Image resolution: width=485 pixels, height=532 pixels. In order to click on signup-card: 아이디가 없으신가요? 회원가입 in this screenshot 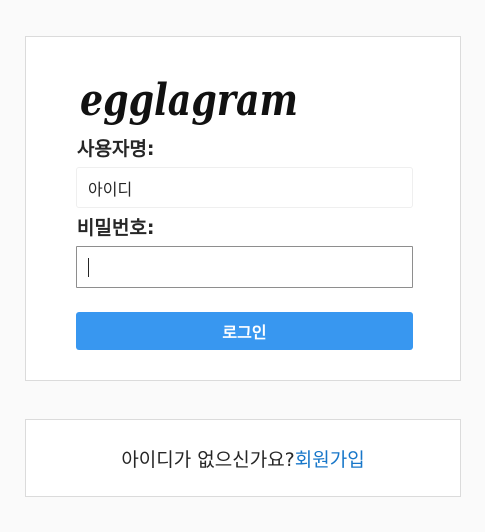, I will do `click(243, 458)`.